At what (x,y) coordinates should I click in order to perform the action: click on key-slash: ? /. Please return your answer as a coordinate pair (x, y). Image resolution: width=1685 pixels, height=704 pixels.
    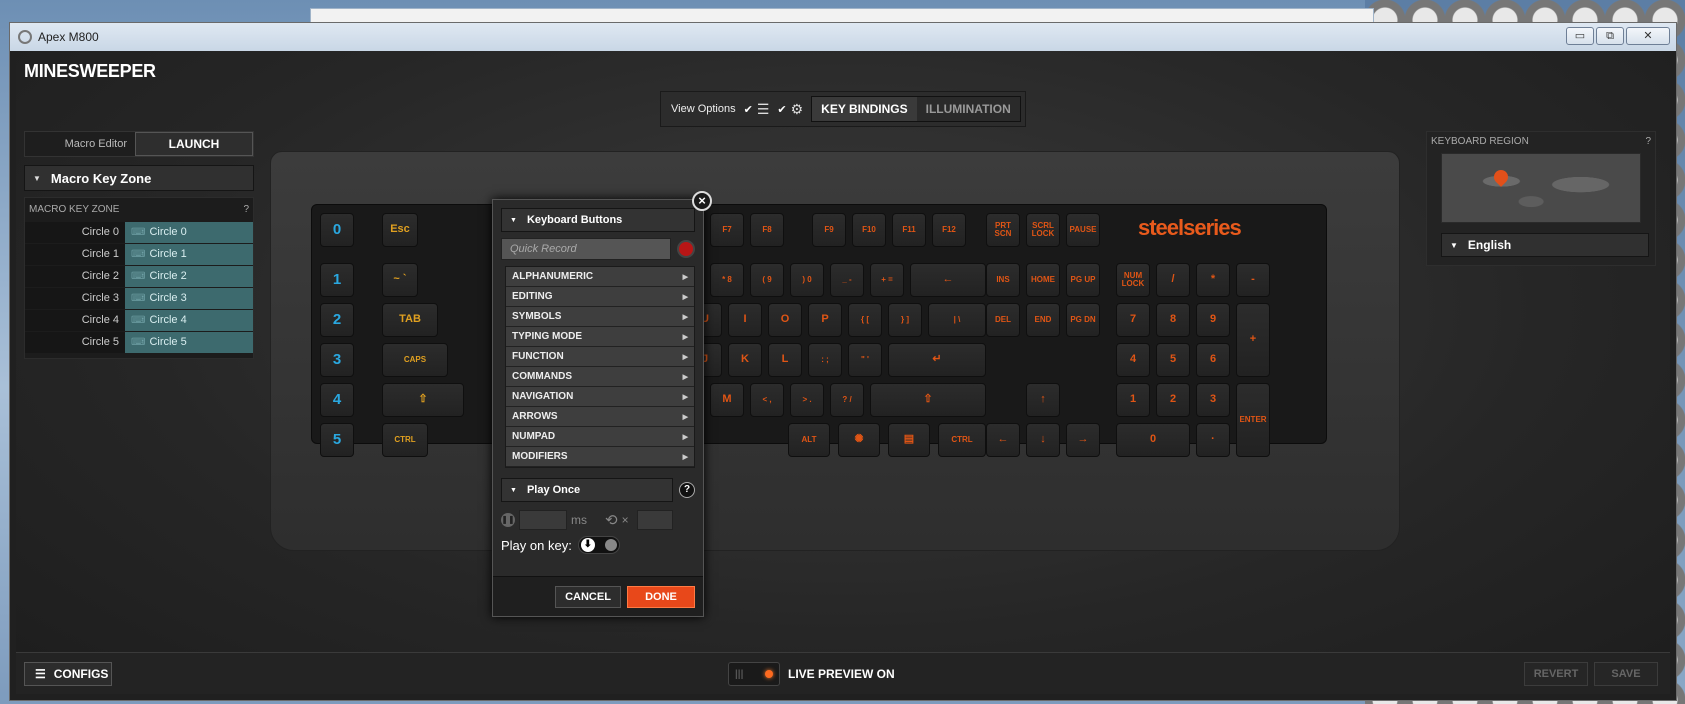
    Looking at the image, I should click on (847, 400).